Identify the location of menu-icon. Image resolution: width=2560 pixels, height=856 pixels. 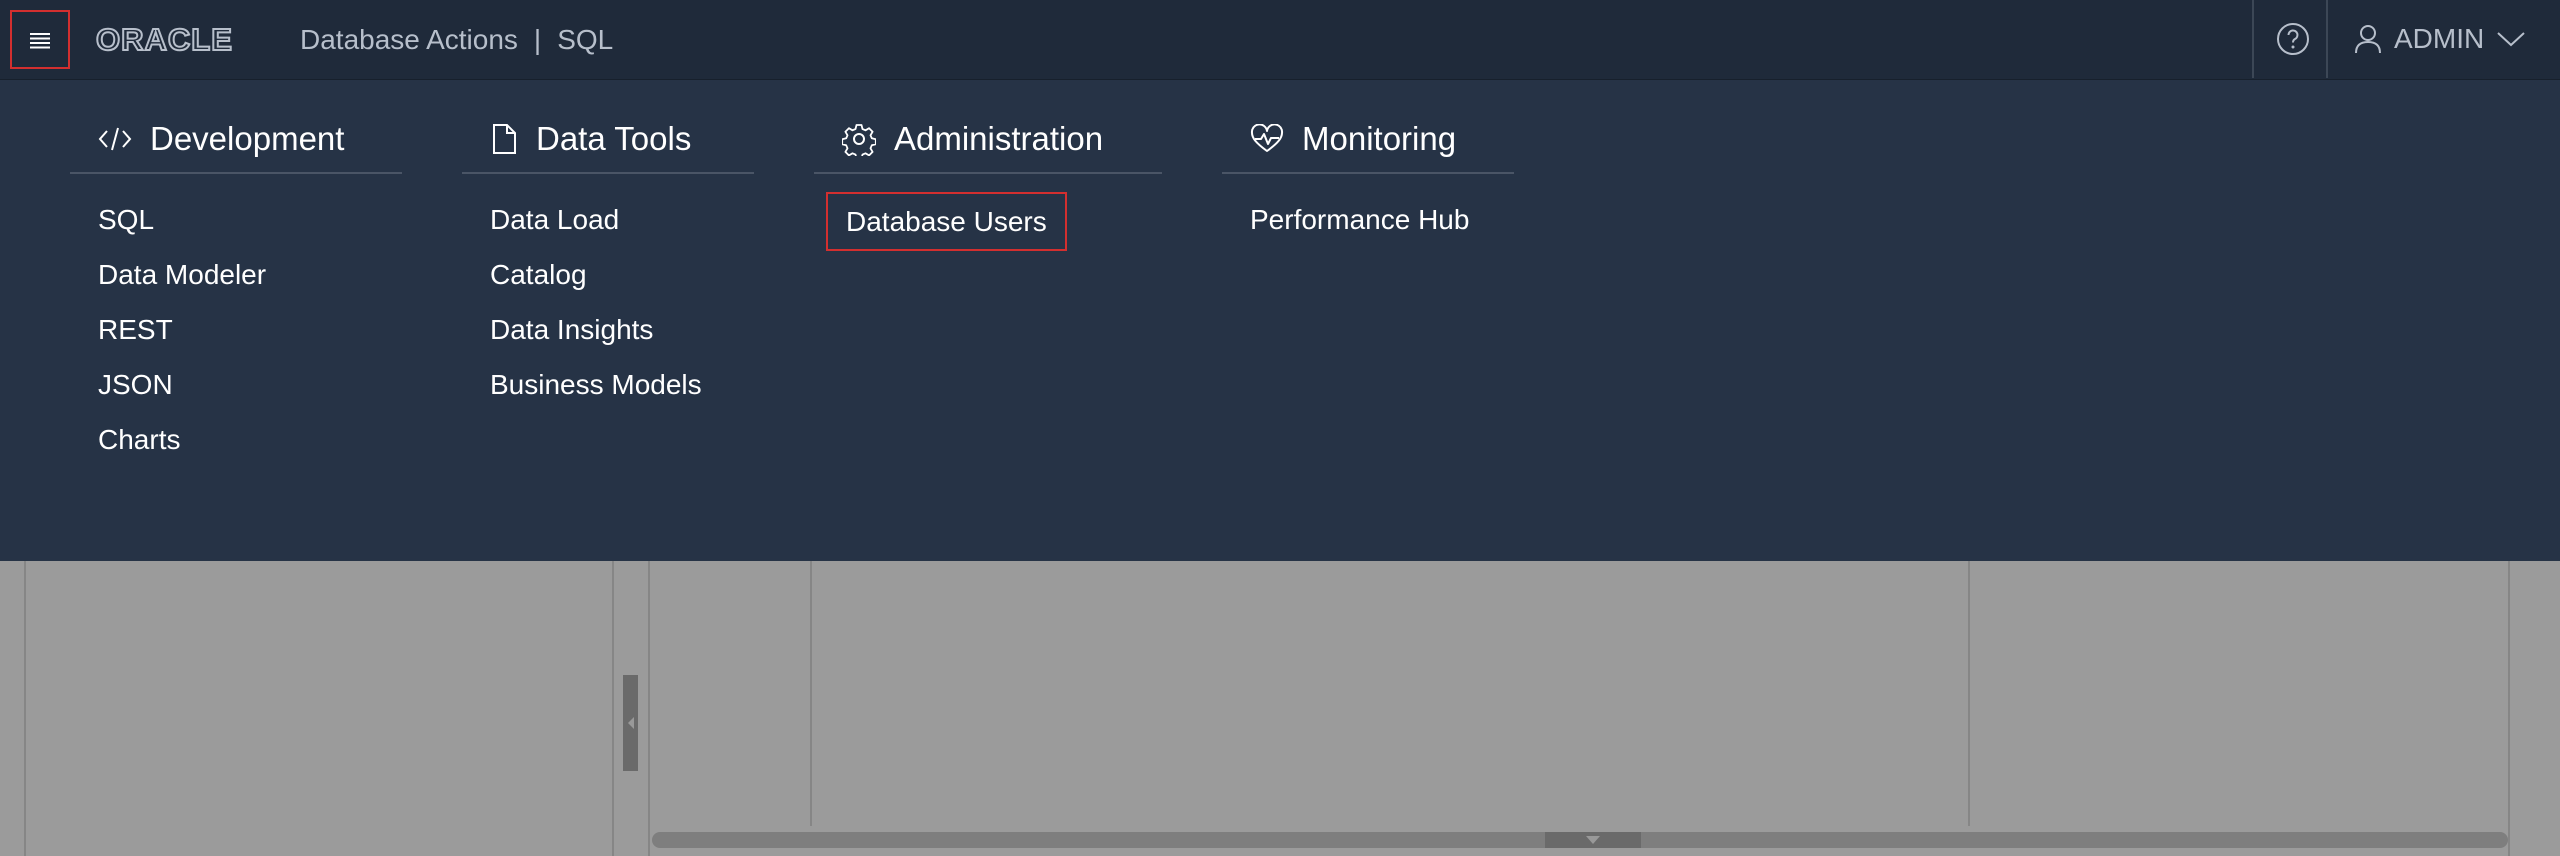
(40, 40).